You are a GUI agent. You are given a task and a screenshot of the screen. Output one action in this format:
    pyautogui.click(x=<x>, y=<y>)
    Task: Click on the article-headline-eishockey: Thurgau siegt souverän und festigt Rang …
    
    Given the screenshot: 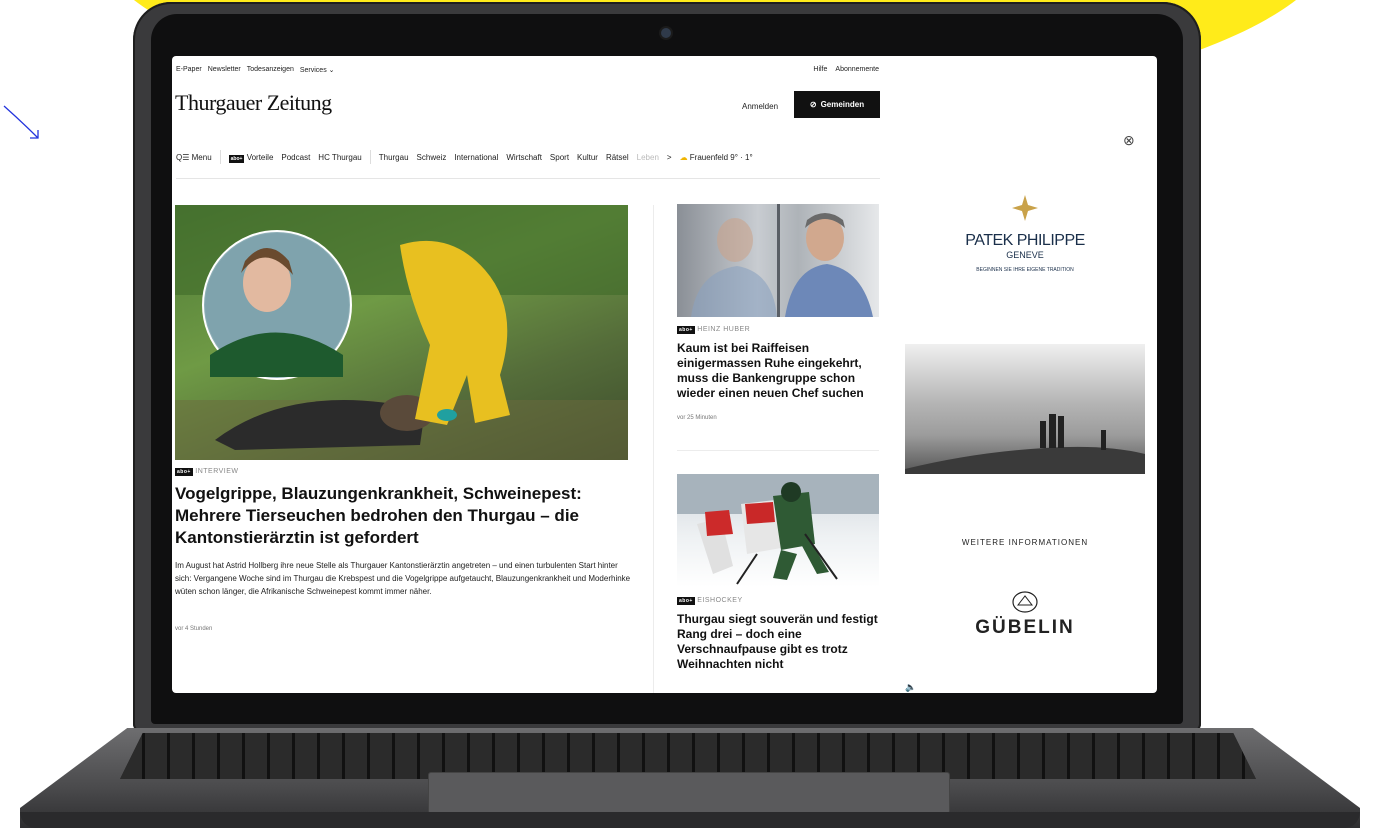 What is the action you would take?
    pyautogui.click(x=779, y=642)
    